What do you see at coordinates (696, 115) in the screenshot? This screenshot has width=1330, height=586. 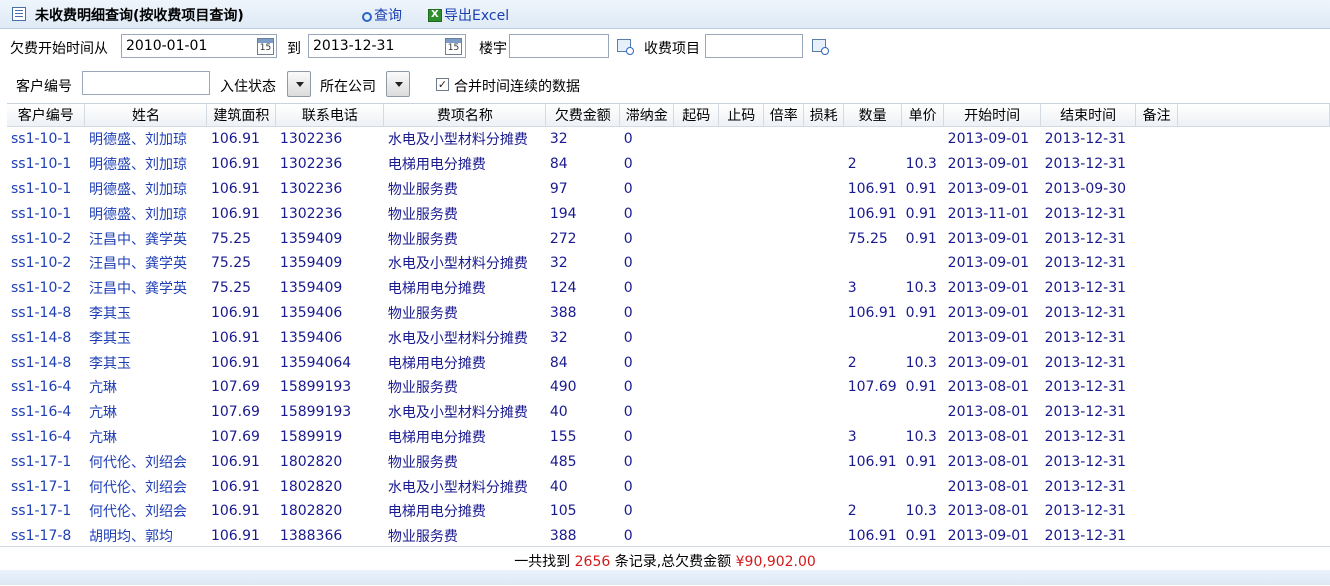 I see `column-header: 起码` at bounding box center [696, 115].